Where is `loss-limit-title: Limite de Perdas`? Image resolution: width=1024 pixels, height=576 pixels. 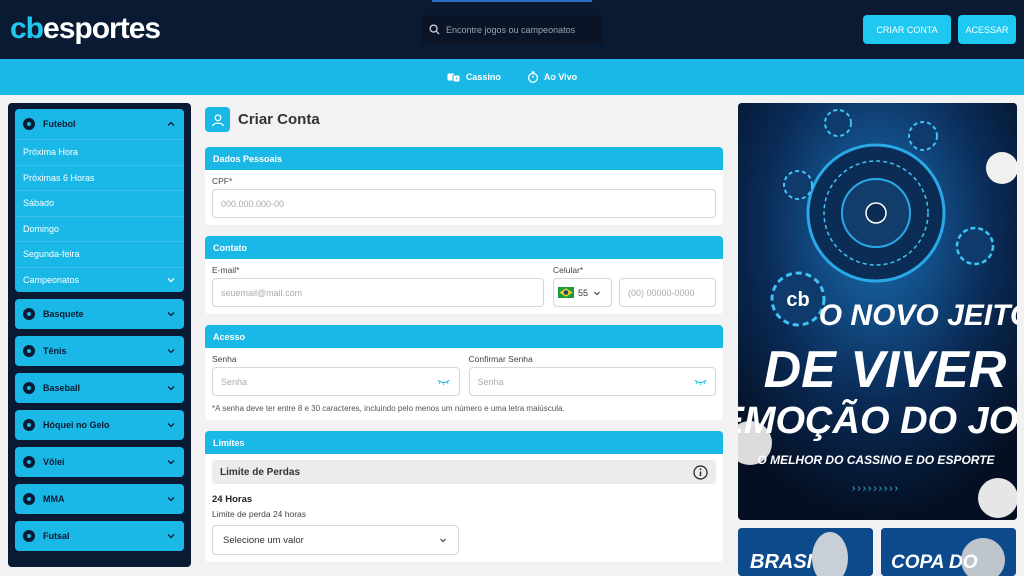 loss-limit-title: Limite de Perdas is located at coordinates (260, 472).